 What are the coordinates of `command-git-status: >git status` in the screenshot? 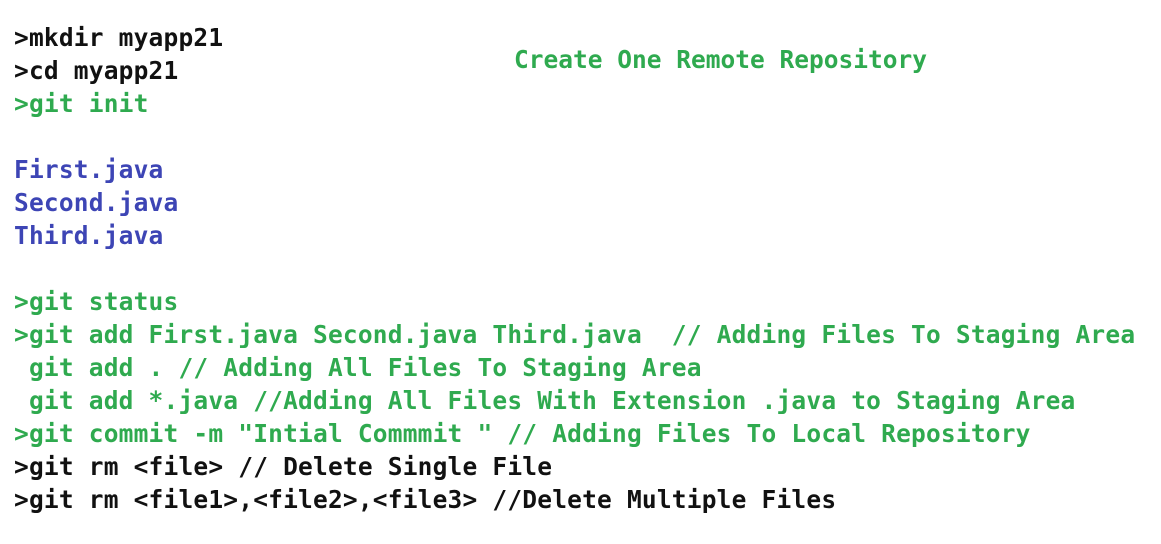 It's located at (96, 301).